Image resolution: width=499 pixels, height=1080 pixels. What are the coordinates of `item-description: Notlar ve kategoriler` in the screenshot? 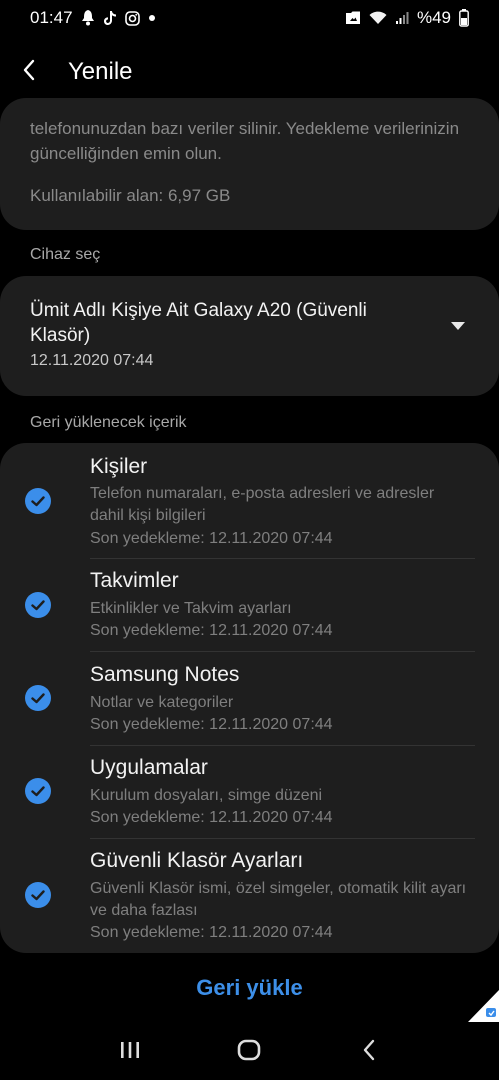 It's located at (162, 702).